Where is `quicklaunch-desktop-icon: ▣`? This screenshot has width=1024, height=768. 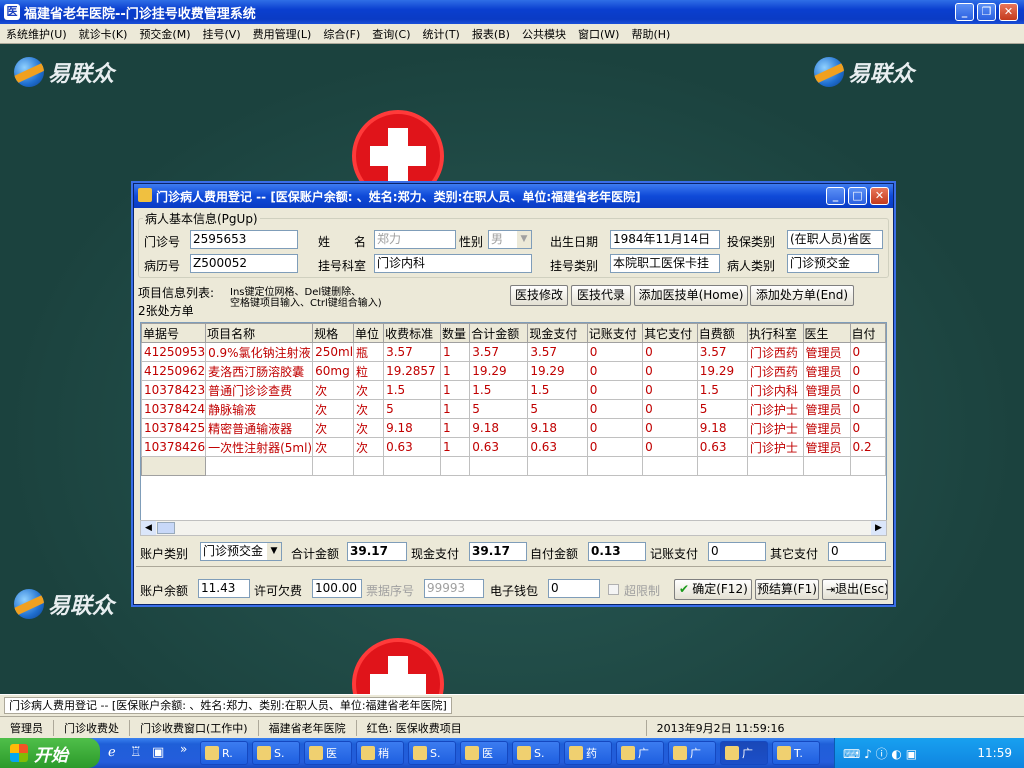 quicklaunch-desktop-icon: ▣ is located at coordinates (158, 752).